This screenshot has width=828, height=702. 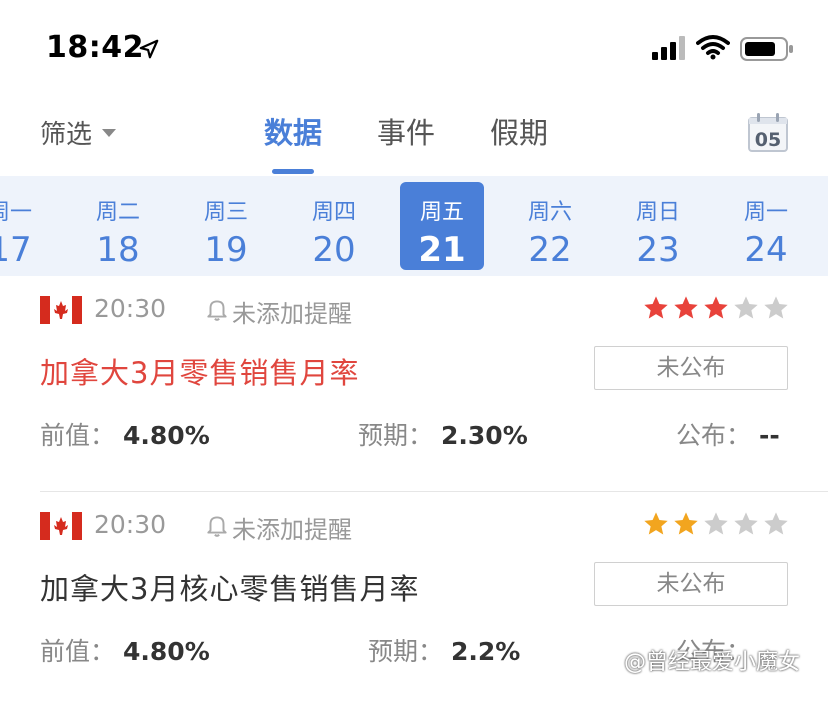 What do you see at coordinates (225, 212) in the screenshot?
I see `day-of-week: 周三` at bounding box center [225, 212].